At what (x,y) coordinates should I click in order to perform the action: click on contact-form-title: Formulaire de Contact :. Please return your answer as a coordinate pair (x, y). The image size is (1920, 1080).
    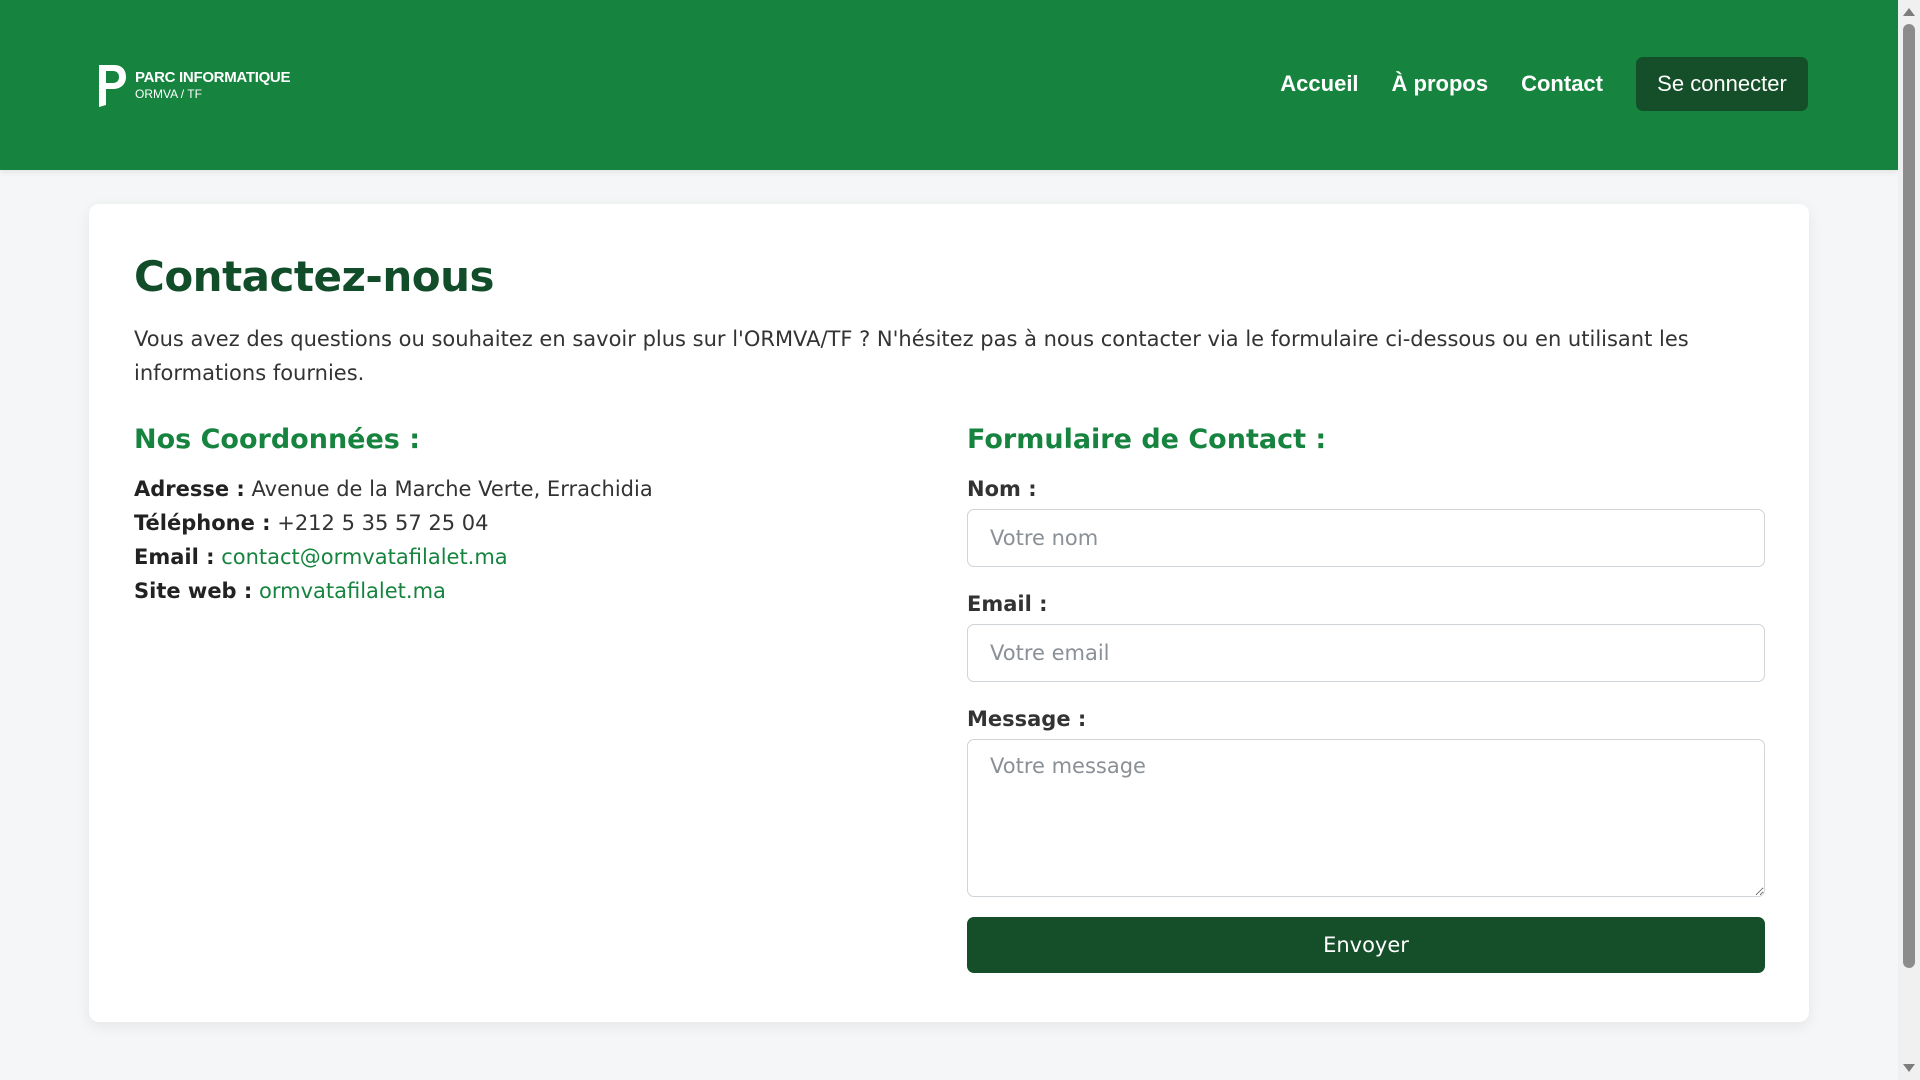
    Looking at the image, I should click on (1147, 439).